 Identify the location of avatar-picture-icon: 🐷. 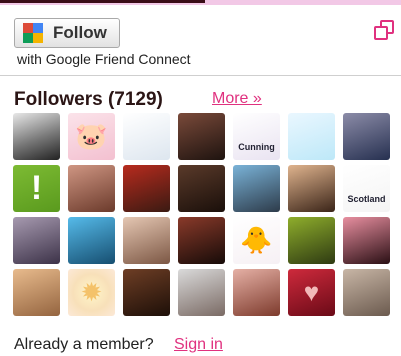
(91, 136).